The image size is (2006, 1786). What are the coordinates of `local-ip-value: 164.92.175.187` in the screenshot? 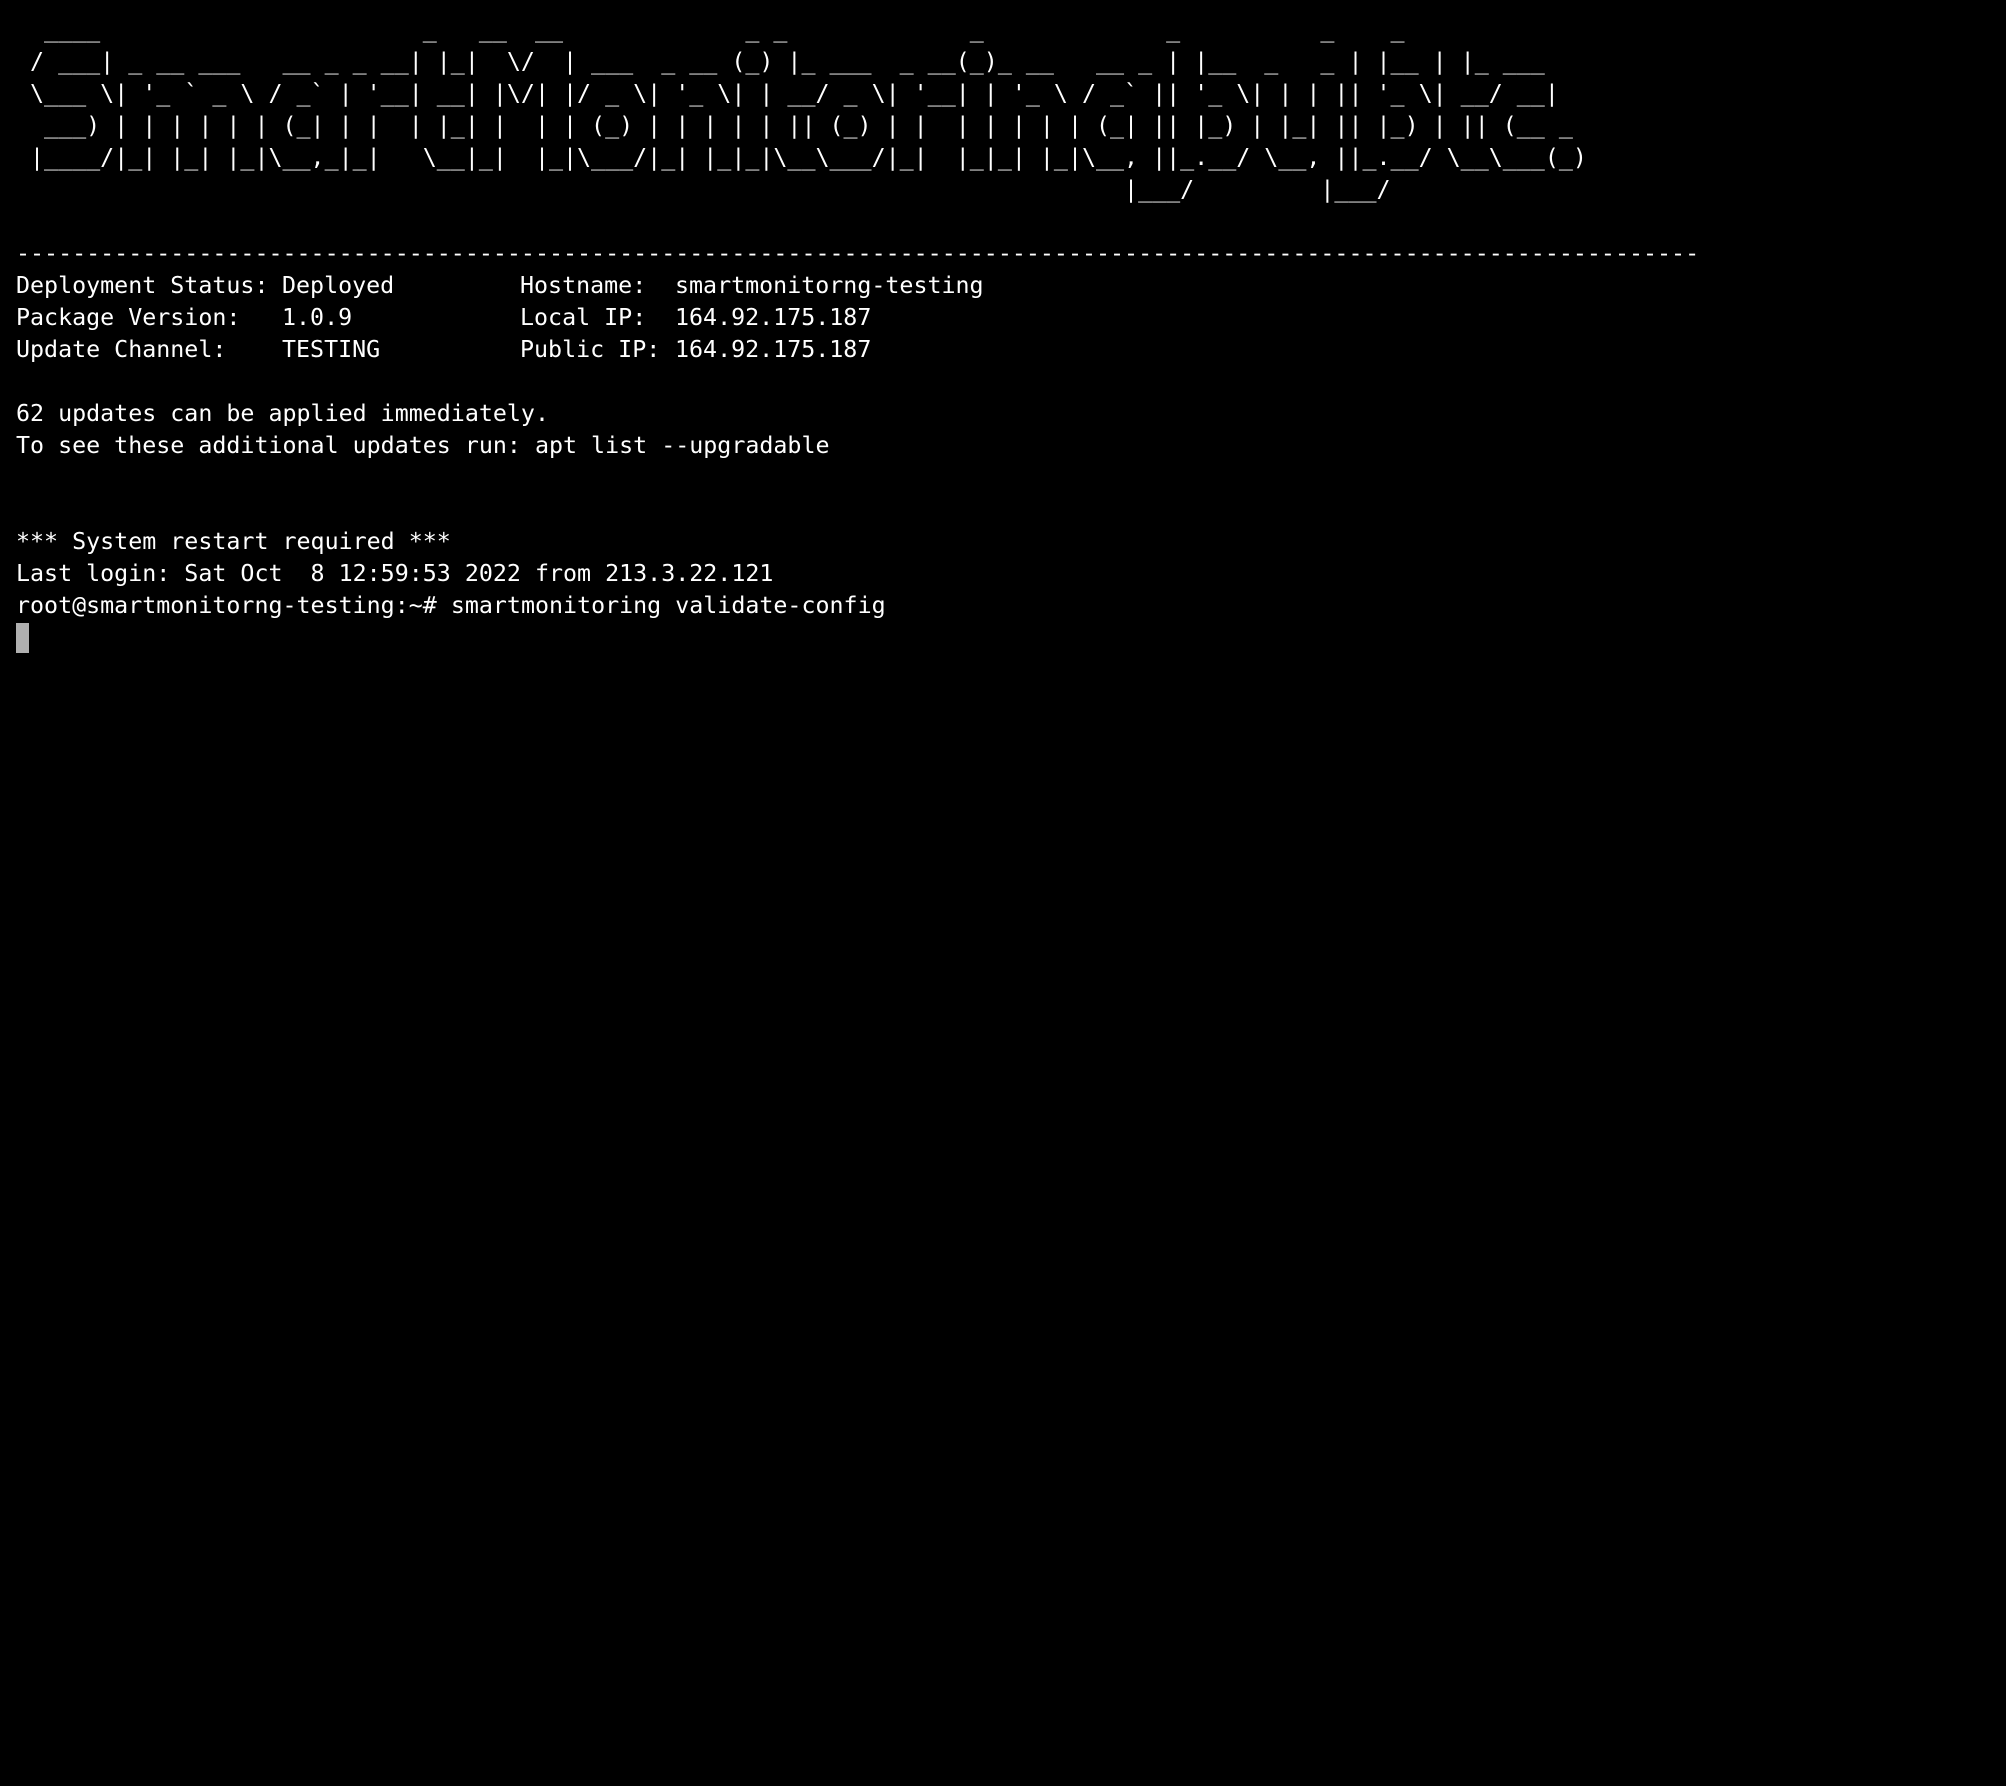 It's located at (773, 317).